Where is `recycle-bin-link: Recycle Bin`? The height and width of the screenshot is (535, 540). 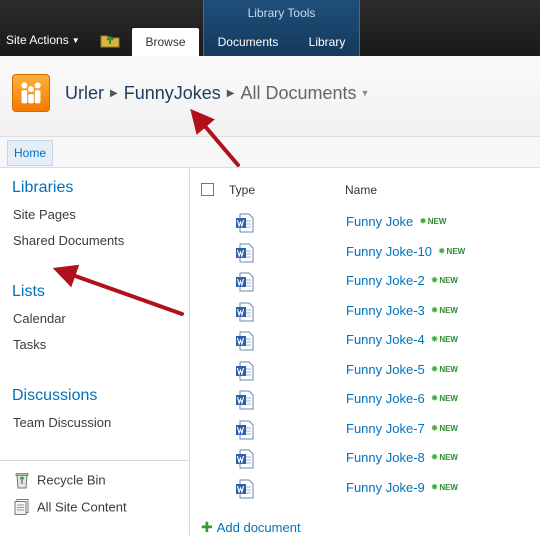
recycle-bin-link: Recycle Bin is located at coordinates (59, 480).